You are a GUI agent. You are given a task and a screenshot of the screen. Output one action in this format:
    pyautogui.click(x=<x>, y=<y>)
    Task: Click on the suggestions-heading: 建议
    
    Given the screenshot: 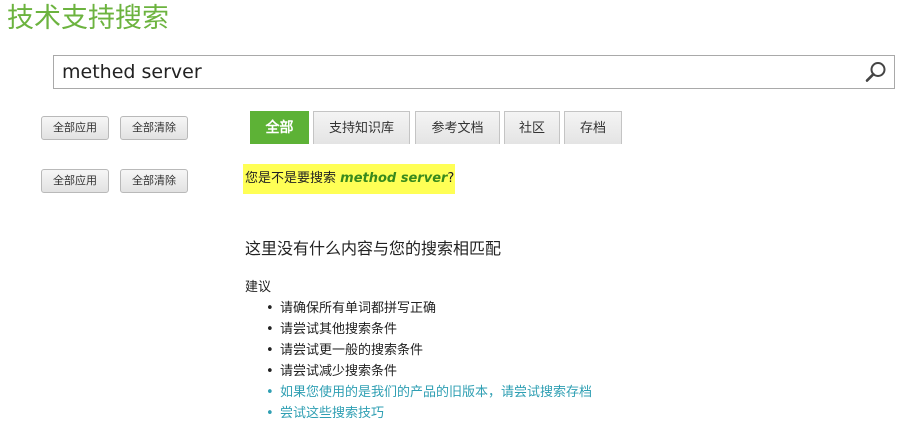 What is the action you would take?
    pyautogui.click(x=258, y=287)
    